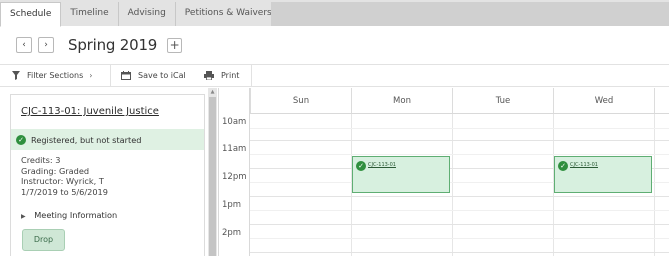  I want to click on meeting-information-toggle: ▶ Meeting Information, so click(69, 215).